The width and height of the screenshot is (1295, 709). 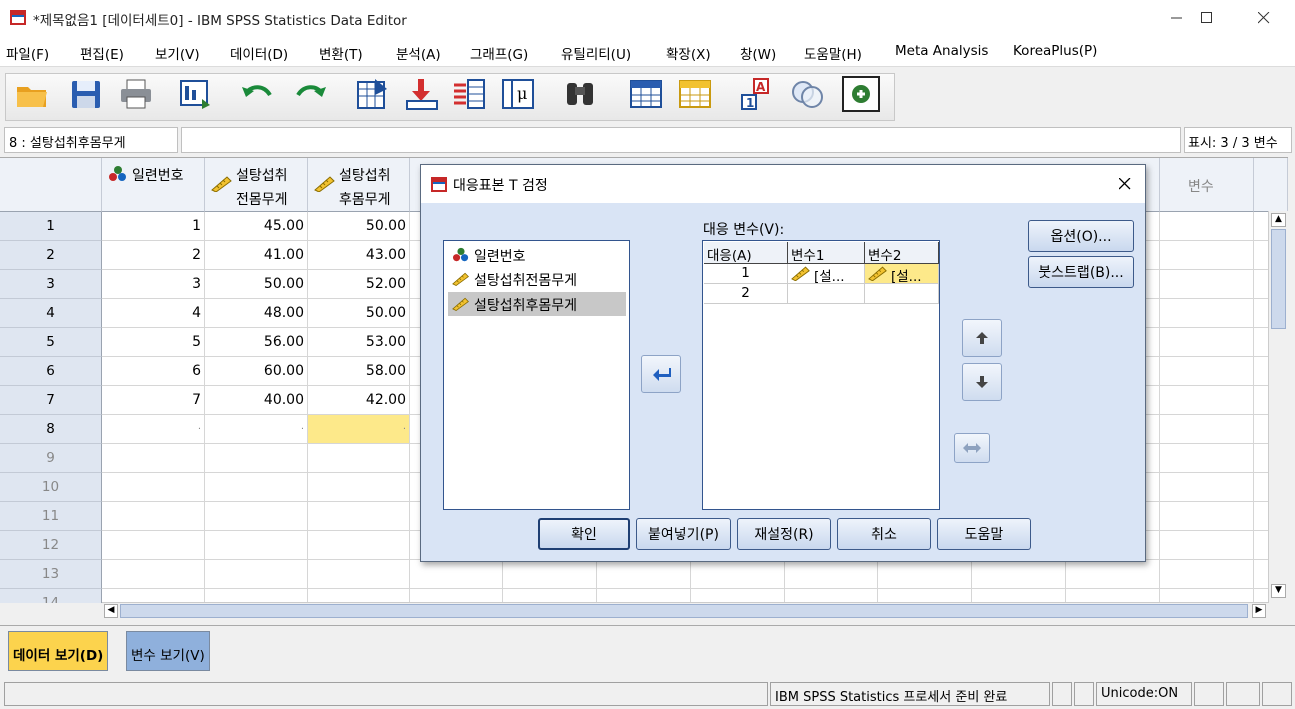 I want to click on scroll-left-arrow: ◀, so click(x=111, y=611).